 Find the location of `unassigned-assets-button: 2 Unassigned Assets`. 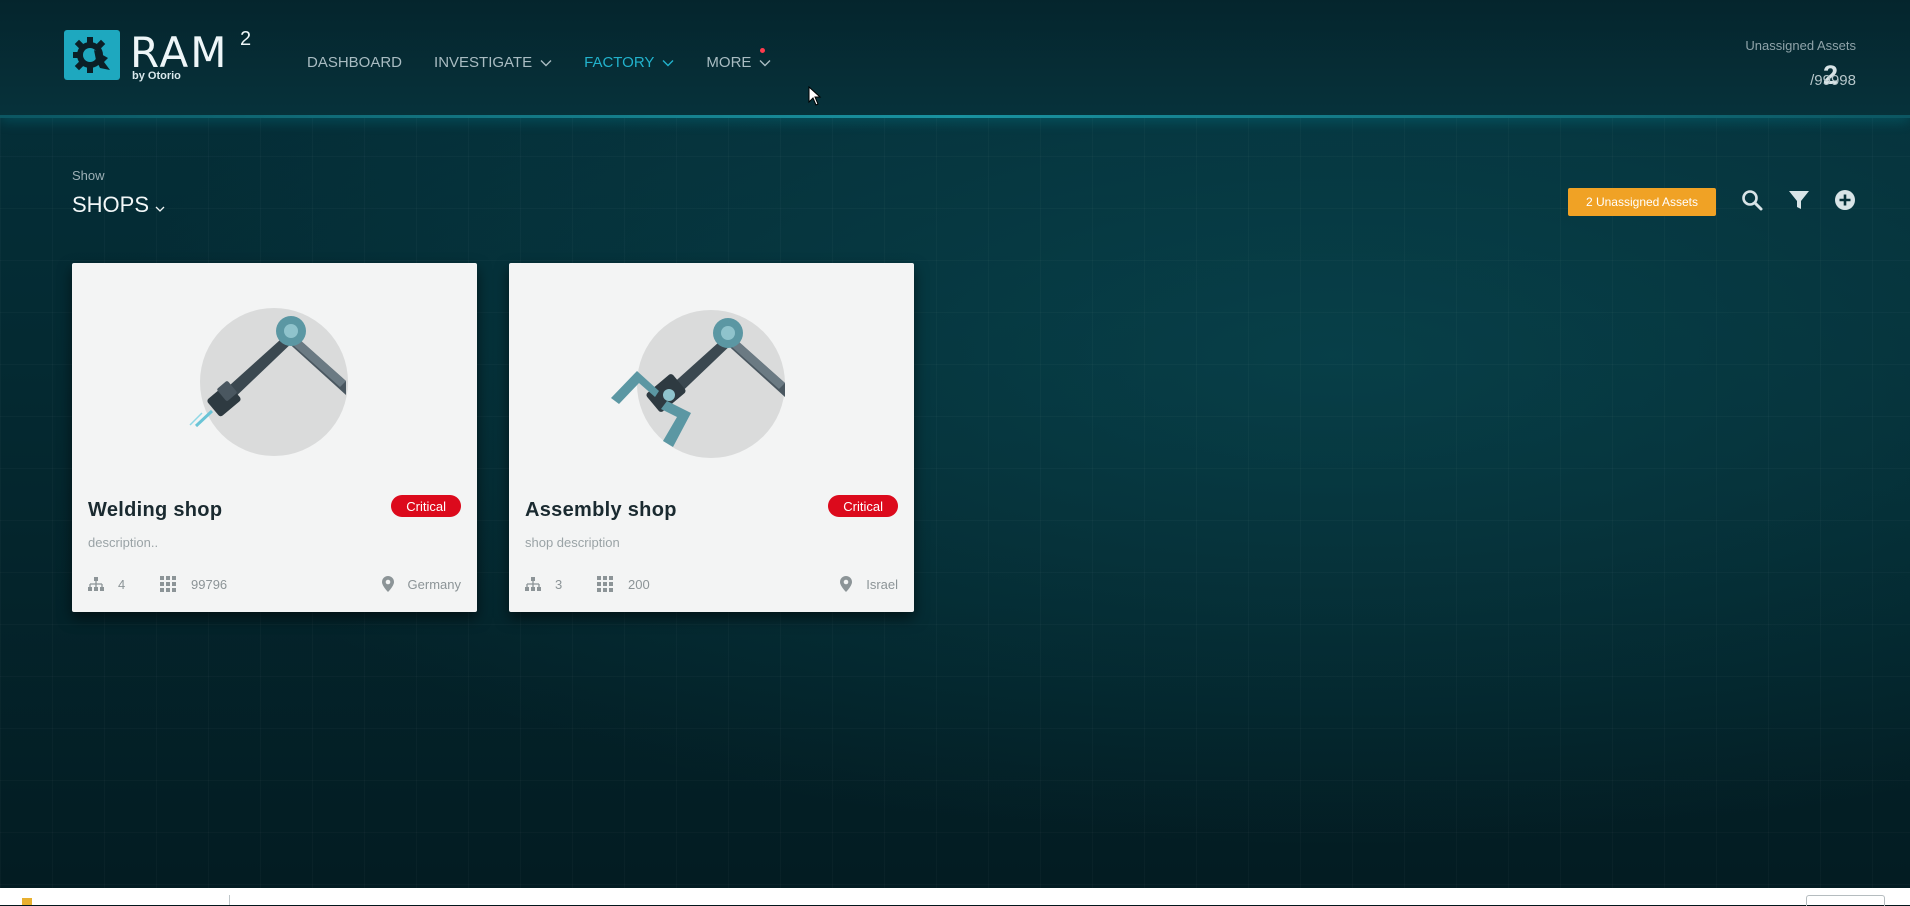

unassigned-assets-button: 2 Unassigned Assets is located at coordinates (1642, 202).